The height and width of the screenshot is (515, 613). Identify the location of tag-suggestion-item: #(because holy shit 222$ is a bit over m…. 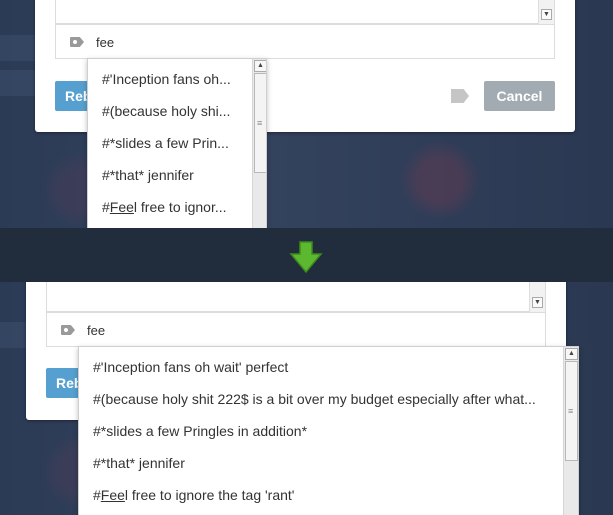
(326, 399).